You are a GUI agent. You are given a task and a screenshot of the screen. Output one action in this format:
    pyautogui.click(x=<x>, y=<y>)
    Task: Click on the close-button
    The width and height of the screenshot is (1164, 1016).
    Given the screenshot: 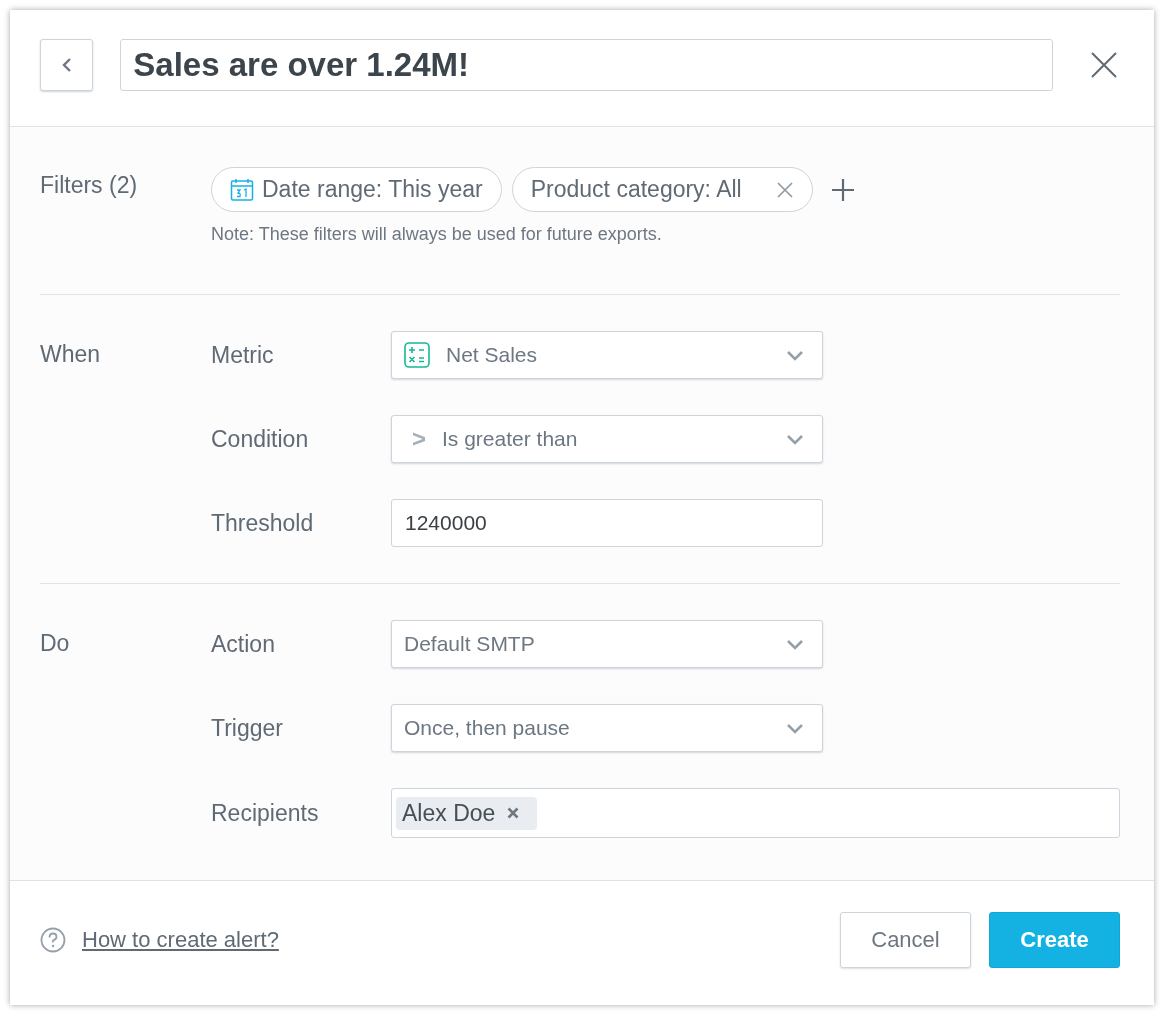 What is the action you would take?
    pyautogui.click(x=1104, y=65)
    